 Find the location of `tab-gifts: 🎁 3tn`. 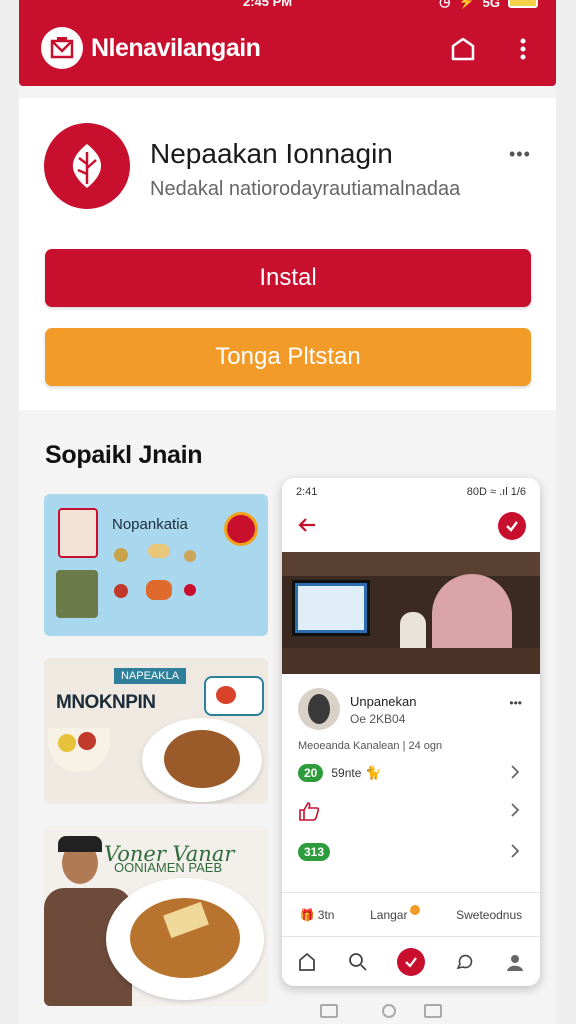

tab-gifts: 🎁 3tn is located at coordinates (317, 915).